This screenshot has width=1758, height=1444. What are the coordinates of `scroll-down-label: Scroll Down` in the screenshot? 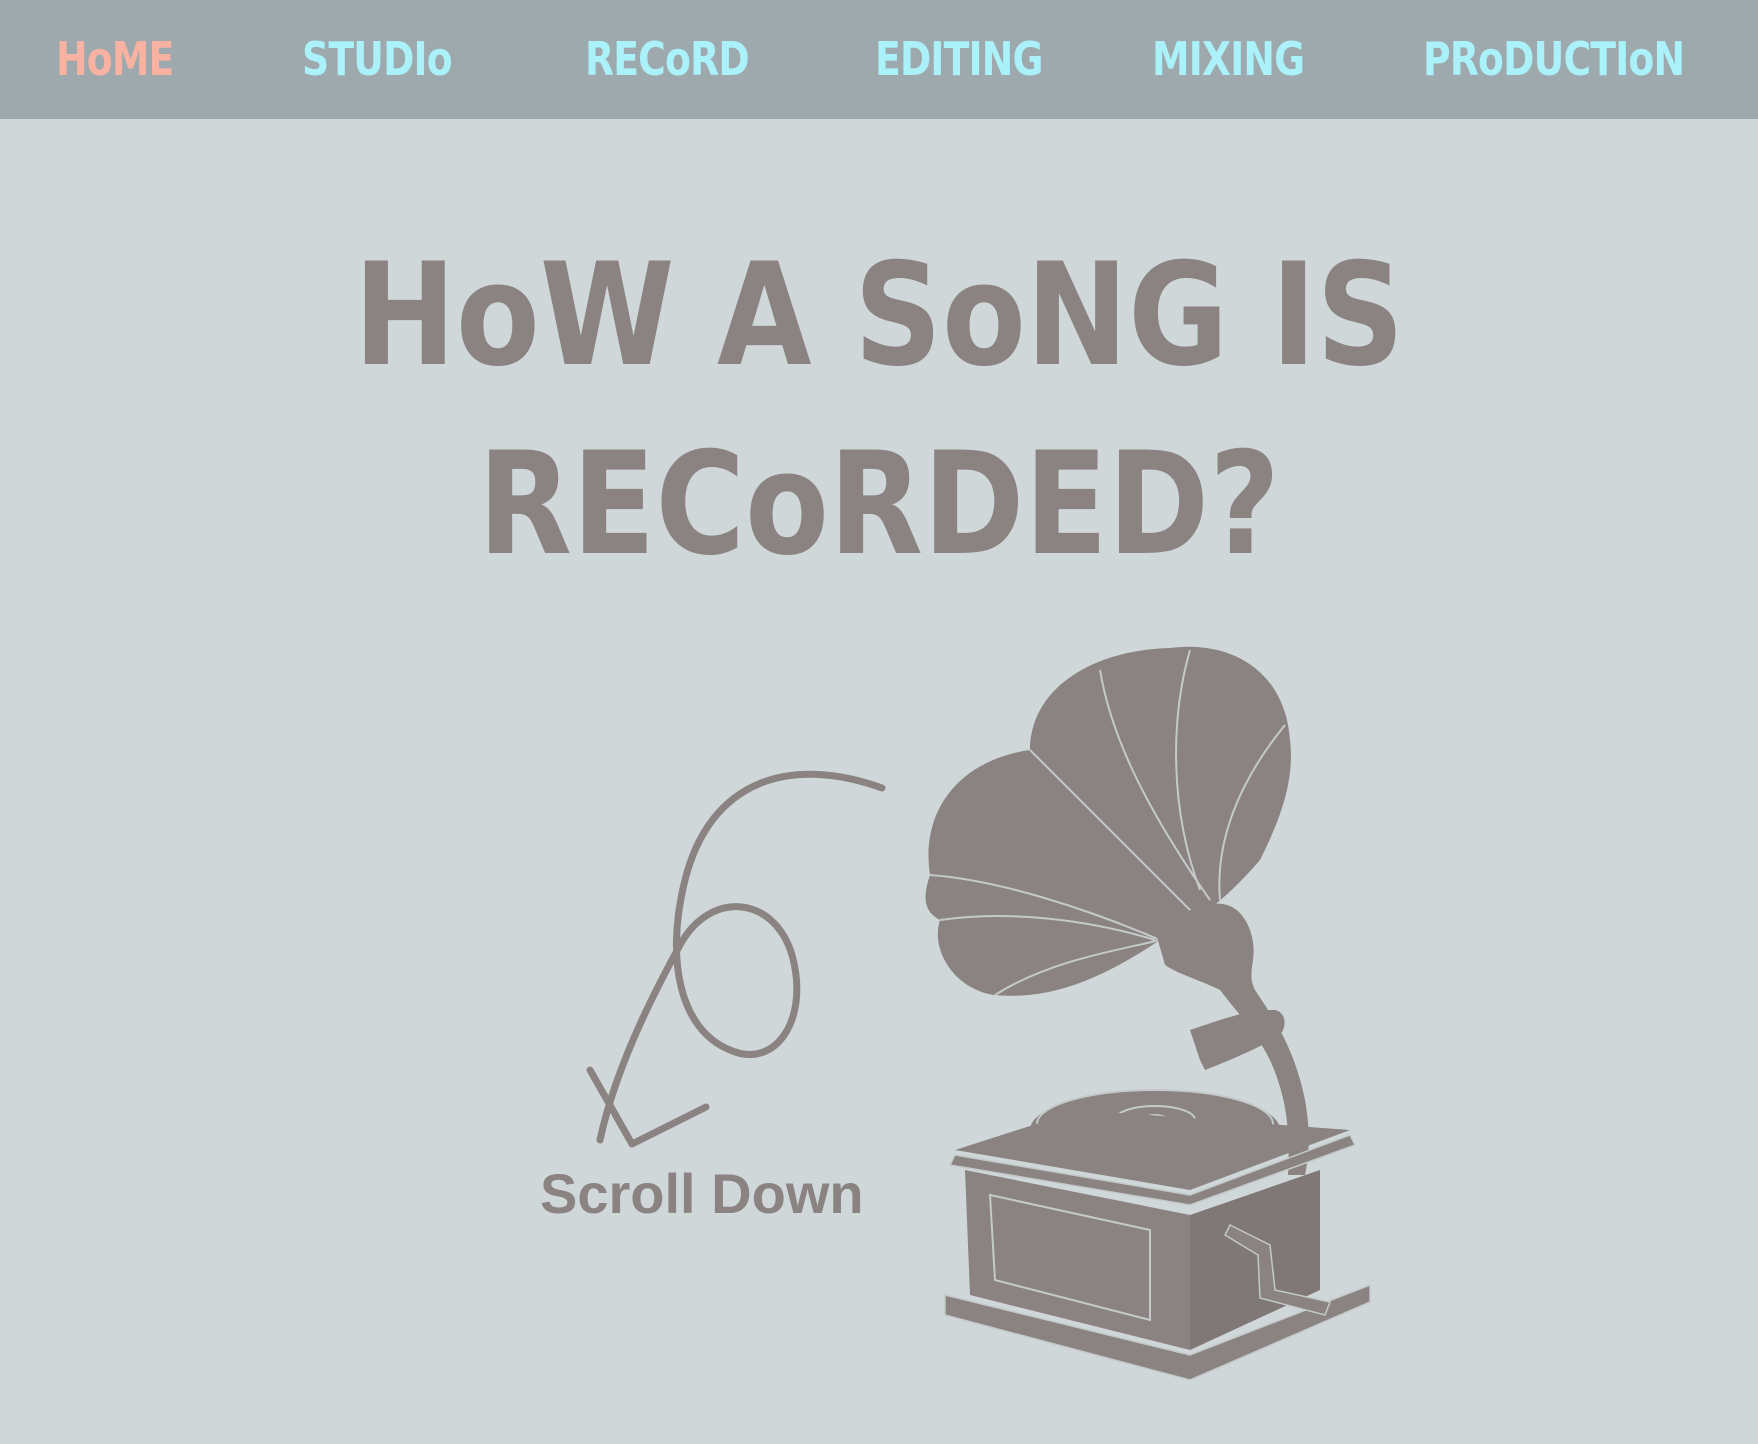 It's located at (702, 1194).